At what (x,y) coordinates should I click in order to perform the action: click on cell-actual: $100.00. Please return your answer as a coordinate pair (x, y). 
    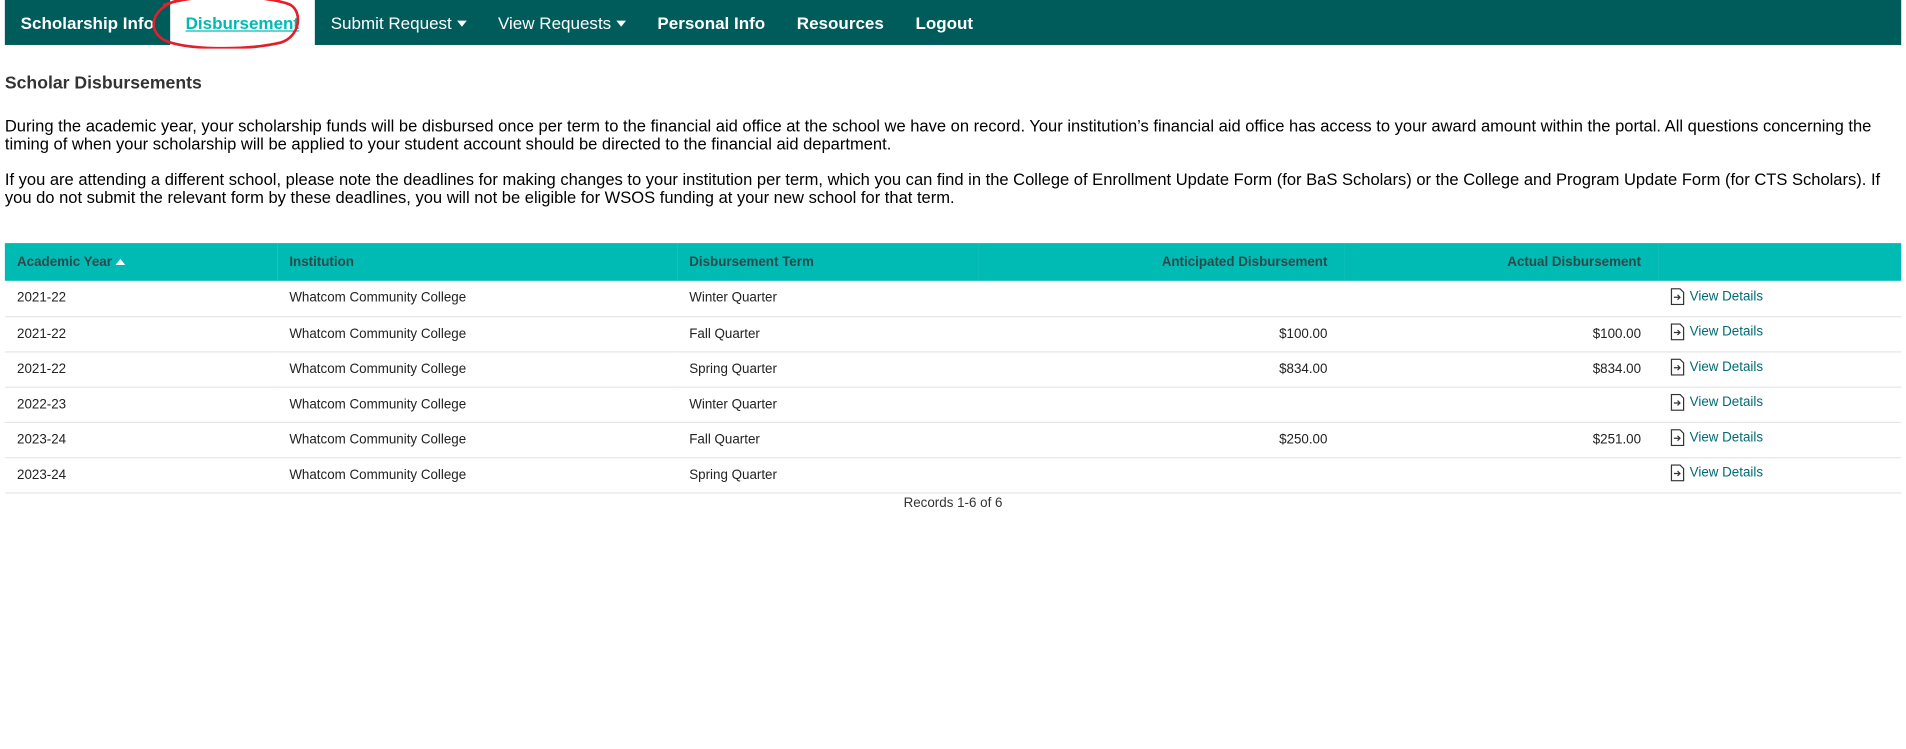
    Looking at the image, I should click on (1617, 333).